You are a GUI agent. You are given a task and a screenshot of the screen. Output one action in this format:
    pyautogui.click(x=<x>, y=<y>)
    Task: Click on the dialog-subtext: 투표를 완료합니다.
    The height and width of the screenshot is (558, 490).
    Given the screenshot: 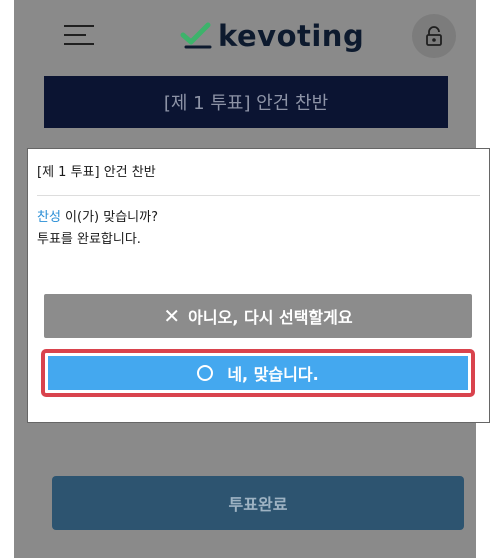 What is the action you would take?
    pyautogui.click(x=89, y=239)
    